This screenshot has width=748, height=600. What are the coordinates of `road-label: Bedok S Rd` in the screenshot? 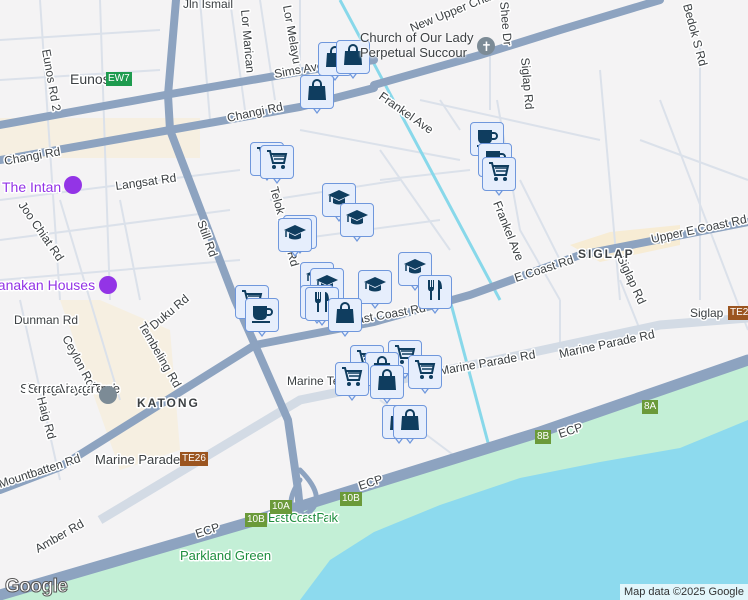 It's located at (695, 34).